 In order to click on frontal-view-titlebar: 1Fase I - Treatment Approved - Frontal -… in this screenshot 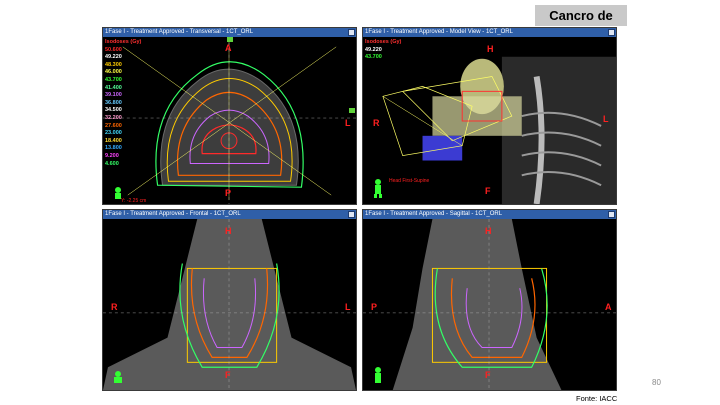, I will do `click(229, 214)`.